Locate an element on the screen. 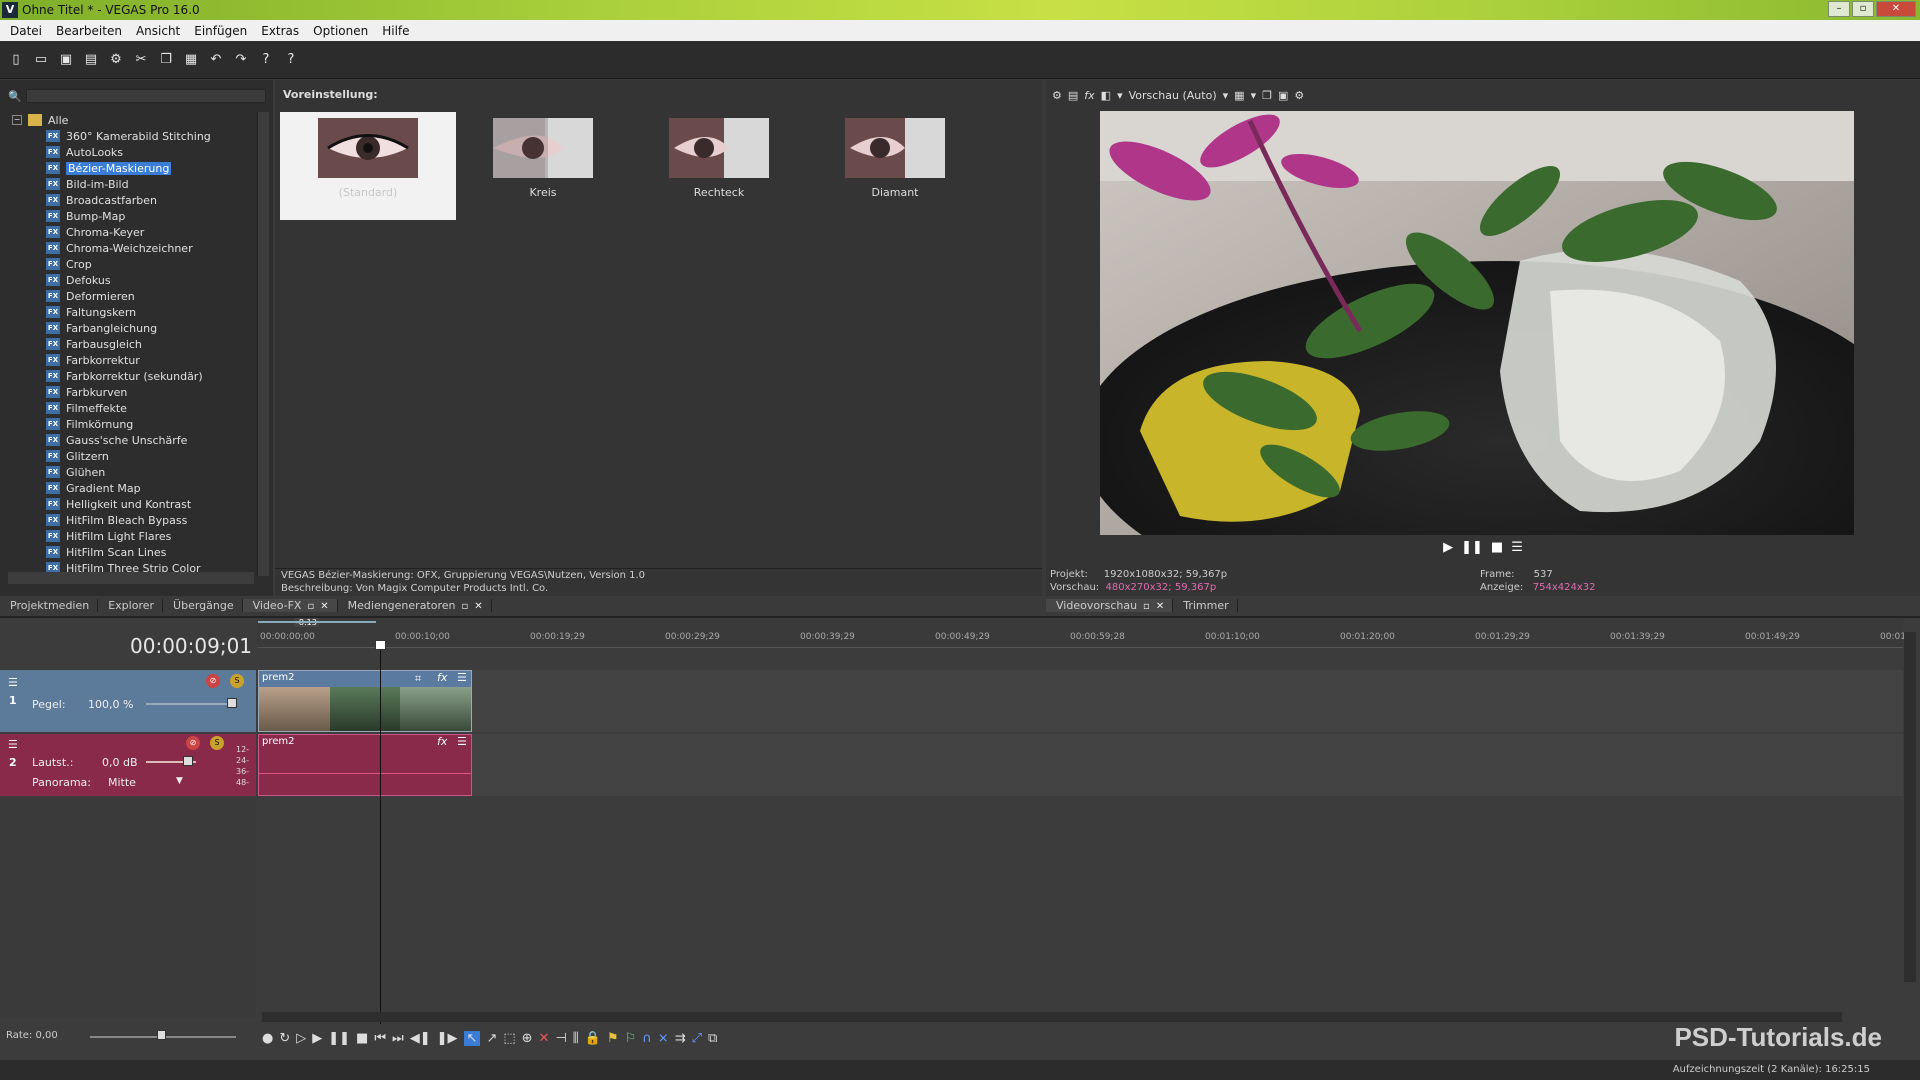 This screenshot has height=1080, width=1920. fx-item: FX Chroma-Weichzeichner is located at coordinates (135, 248).